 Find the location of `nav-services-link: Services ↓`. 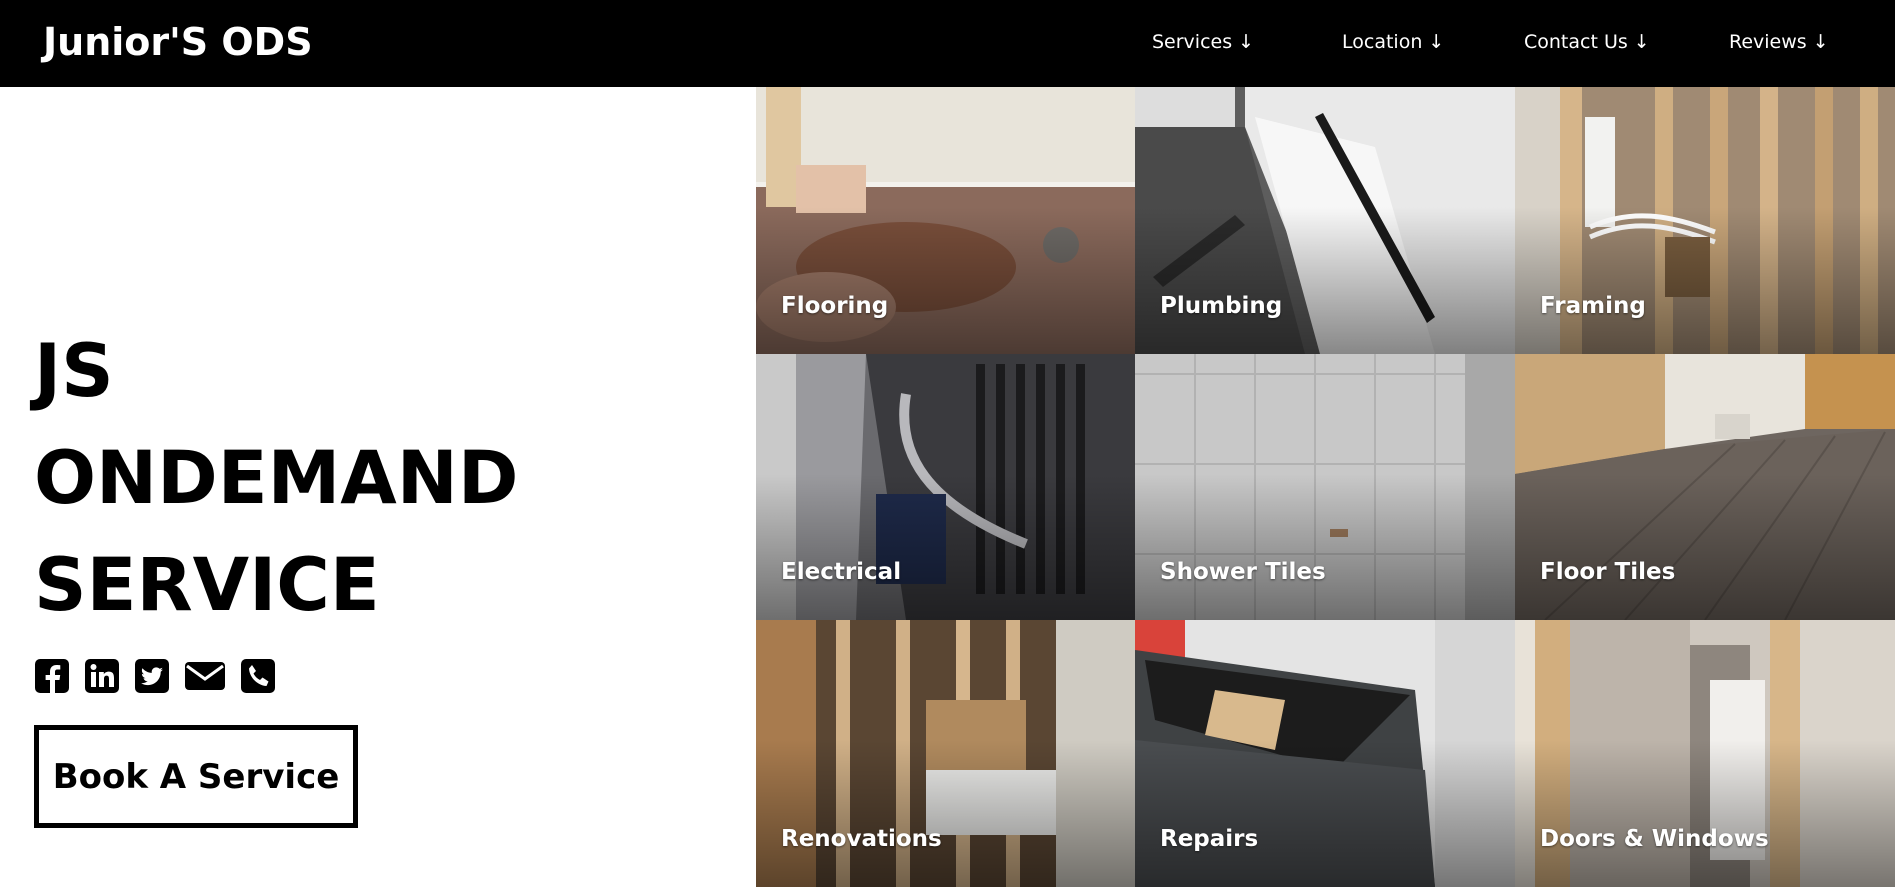

nav-services-link: Services ↓ is located at coordinates (1203, 42).